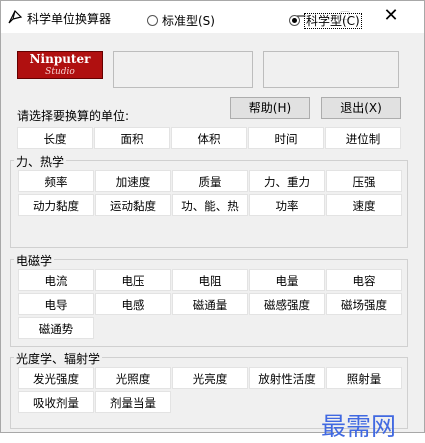 The height and width of the screenshot is (443, 425). What do you see at coordinates (364, 280) in the screenshot?
I see `unit-button: 电容` at bounding box center [364, 280].